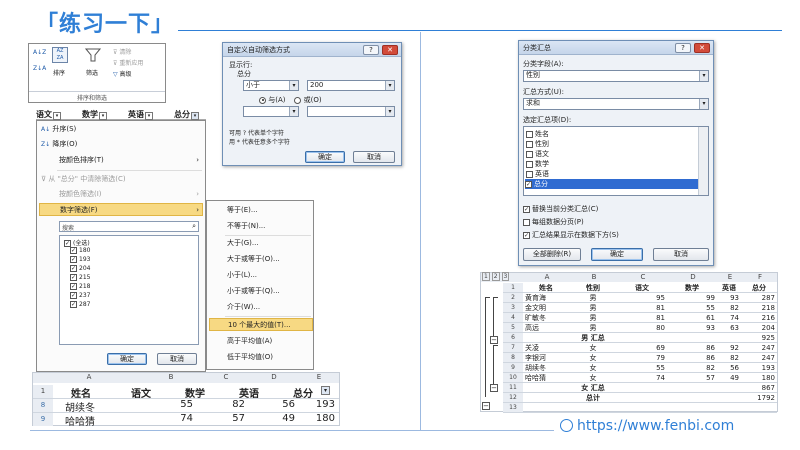  Describe the element at coordinates (129, 194) in the screenshot. I see `menu-filter-by-color: 按颜色筛选(I) ›` at that location.